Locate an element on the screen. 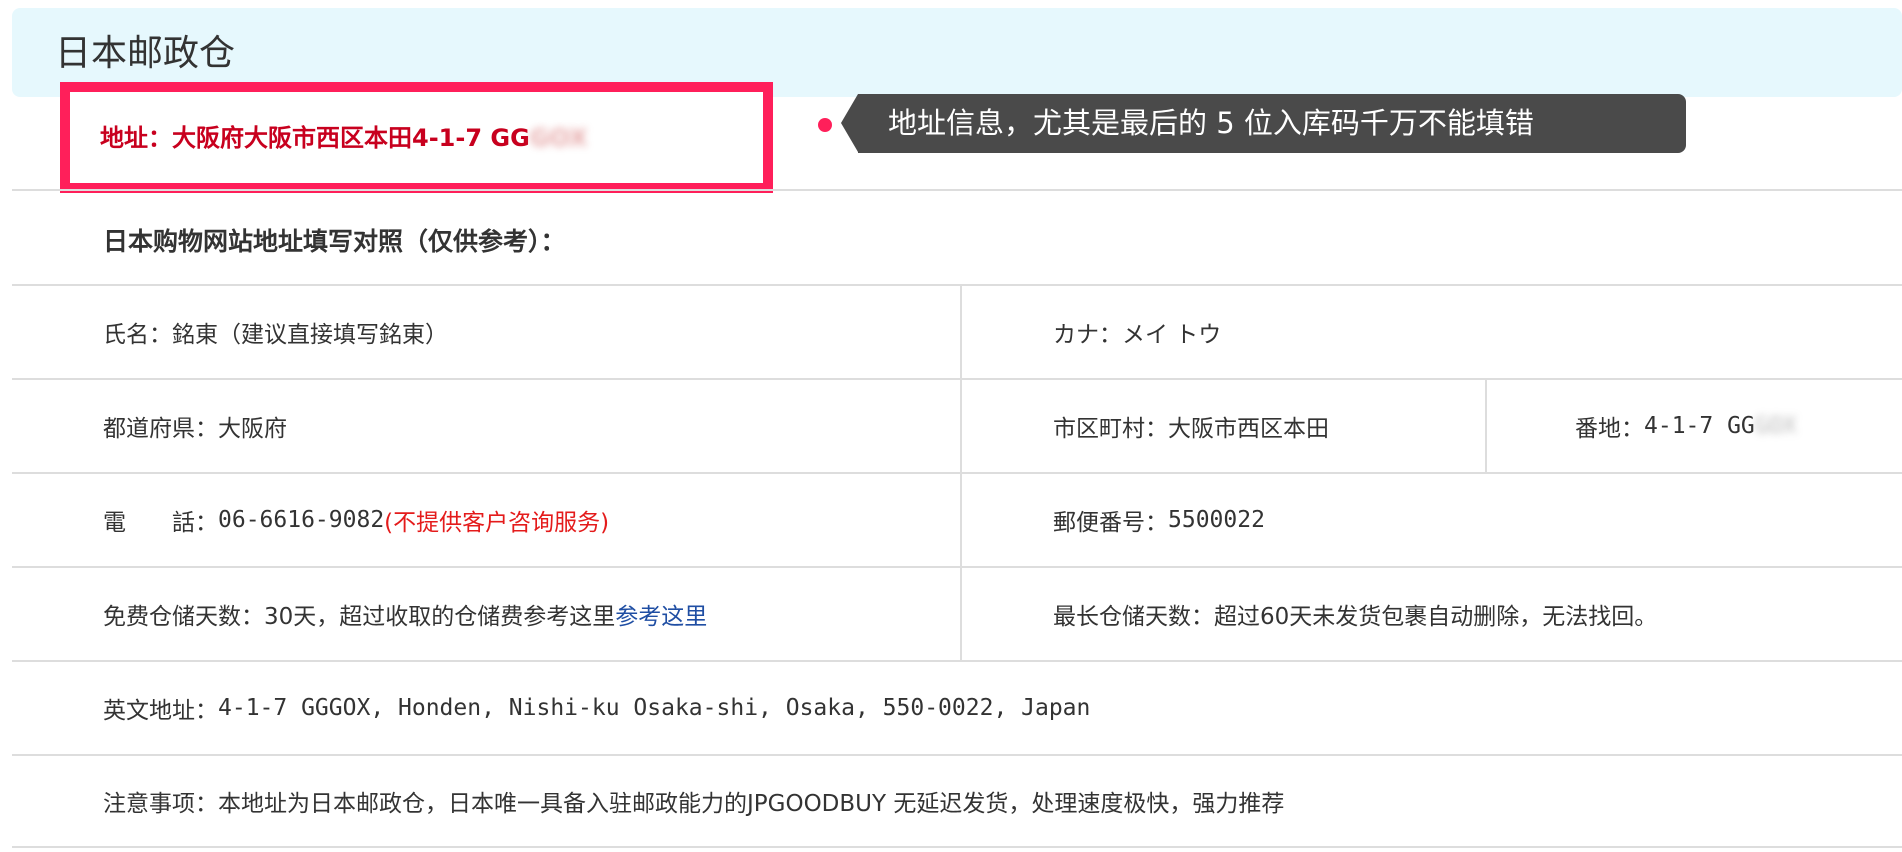 This screenshot has width=1902, height=852. phone-cell: 電 話： 06-6616-9082 (不提供客户咨询服务) is located at coordinates (356, 520).